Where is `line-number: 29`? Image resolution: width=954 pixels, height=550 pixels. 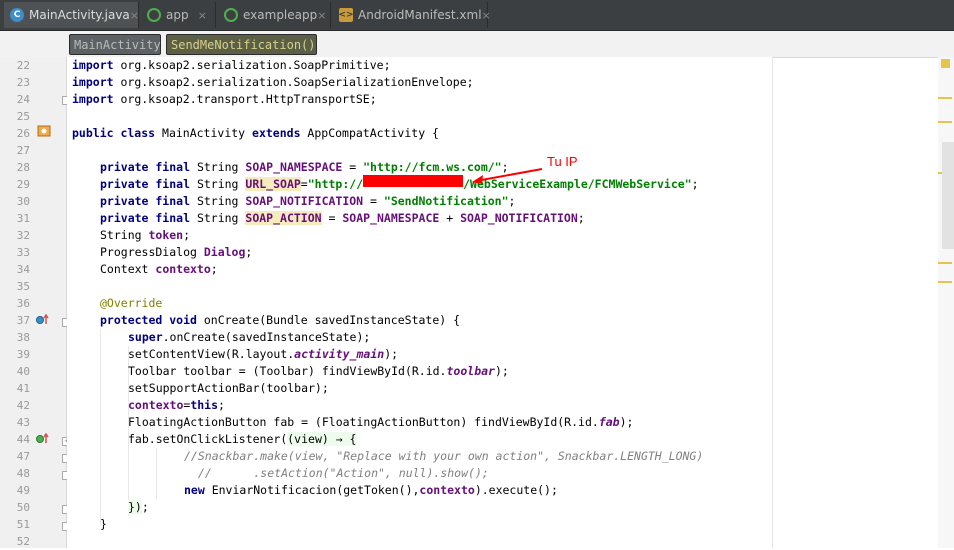 line-number: 29 is located at coordinates (23, 184).